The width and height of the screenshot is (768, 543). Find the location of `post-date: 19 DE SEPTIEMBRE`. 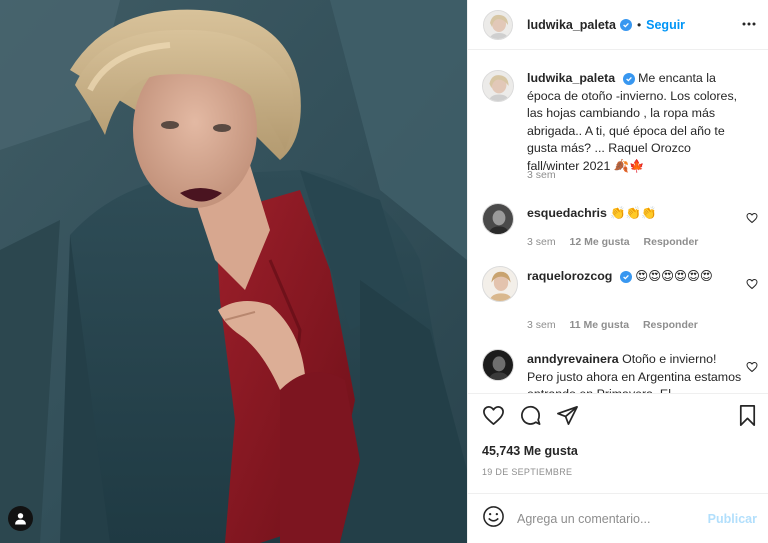

post-date: 19 DE SEPTIEMBRE is located at coordinates (527, 472).